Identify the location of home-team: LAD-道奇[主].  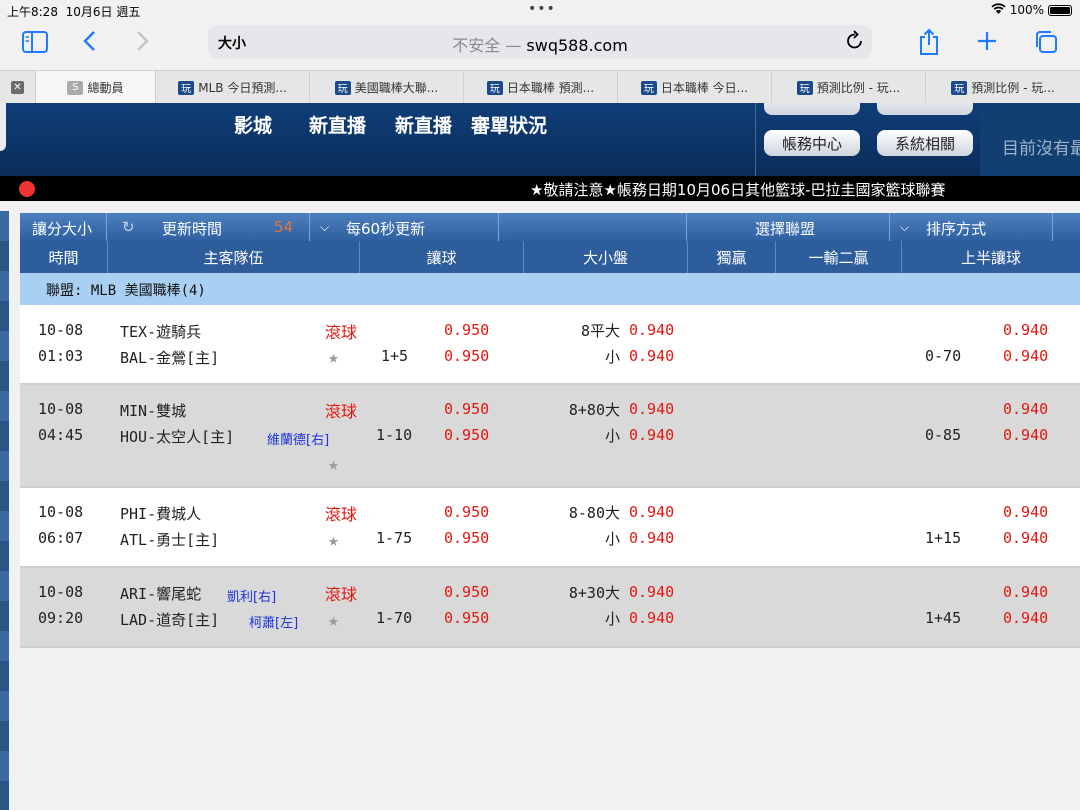
(170, 620).